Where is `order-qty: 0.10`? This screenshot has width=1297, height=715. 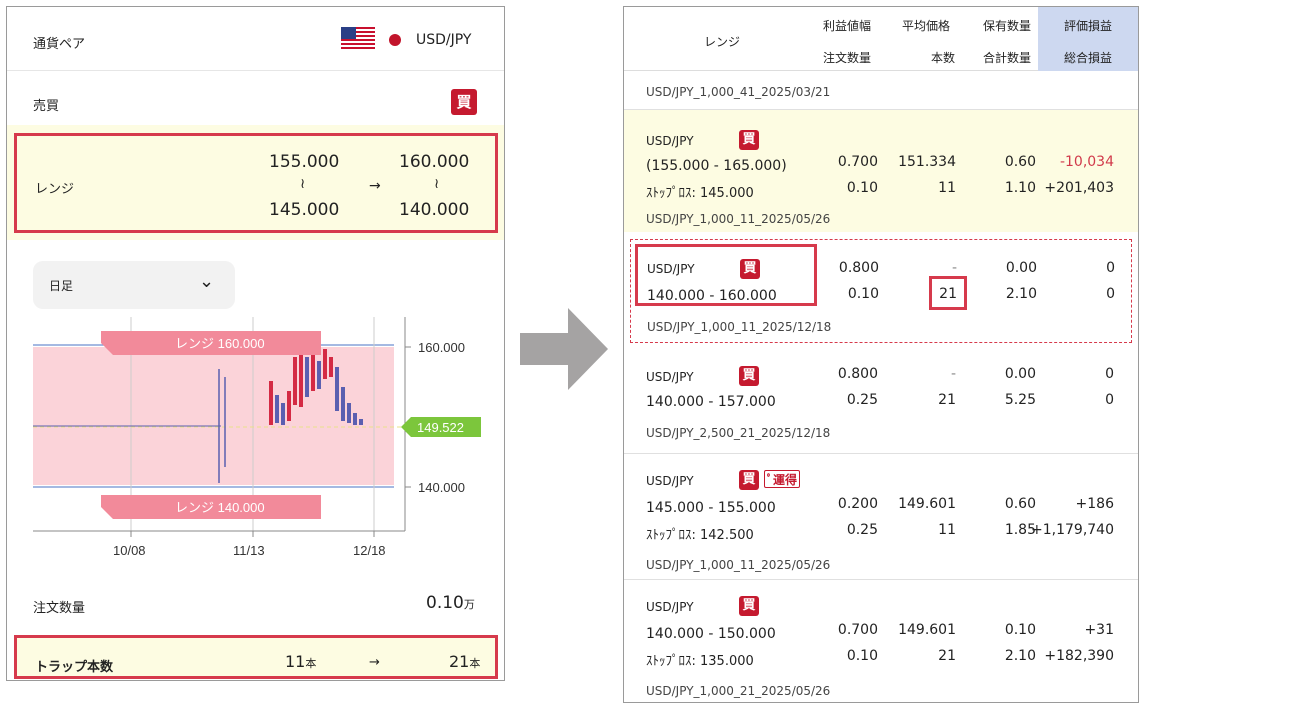 order-qty: 0.10 is located at coordinates (862, 656).